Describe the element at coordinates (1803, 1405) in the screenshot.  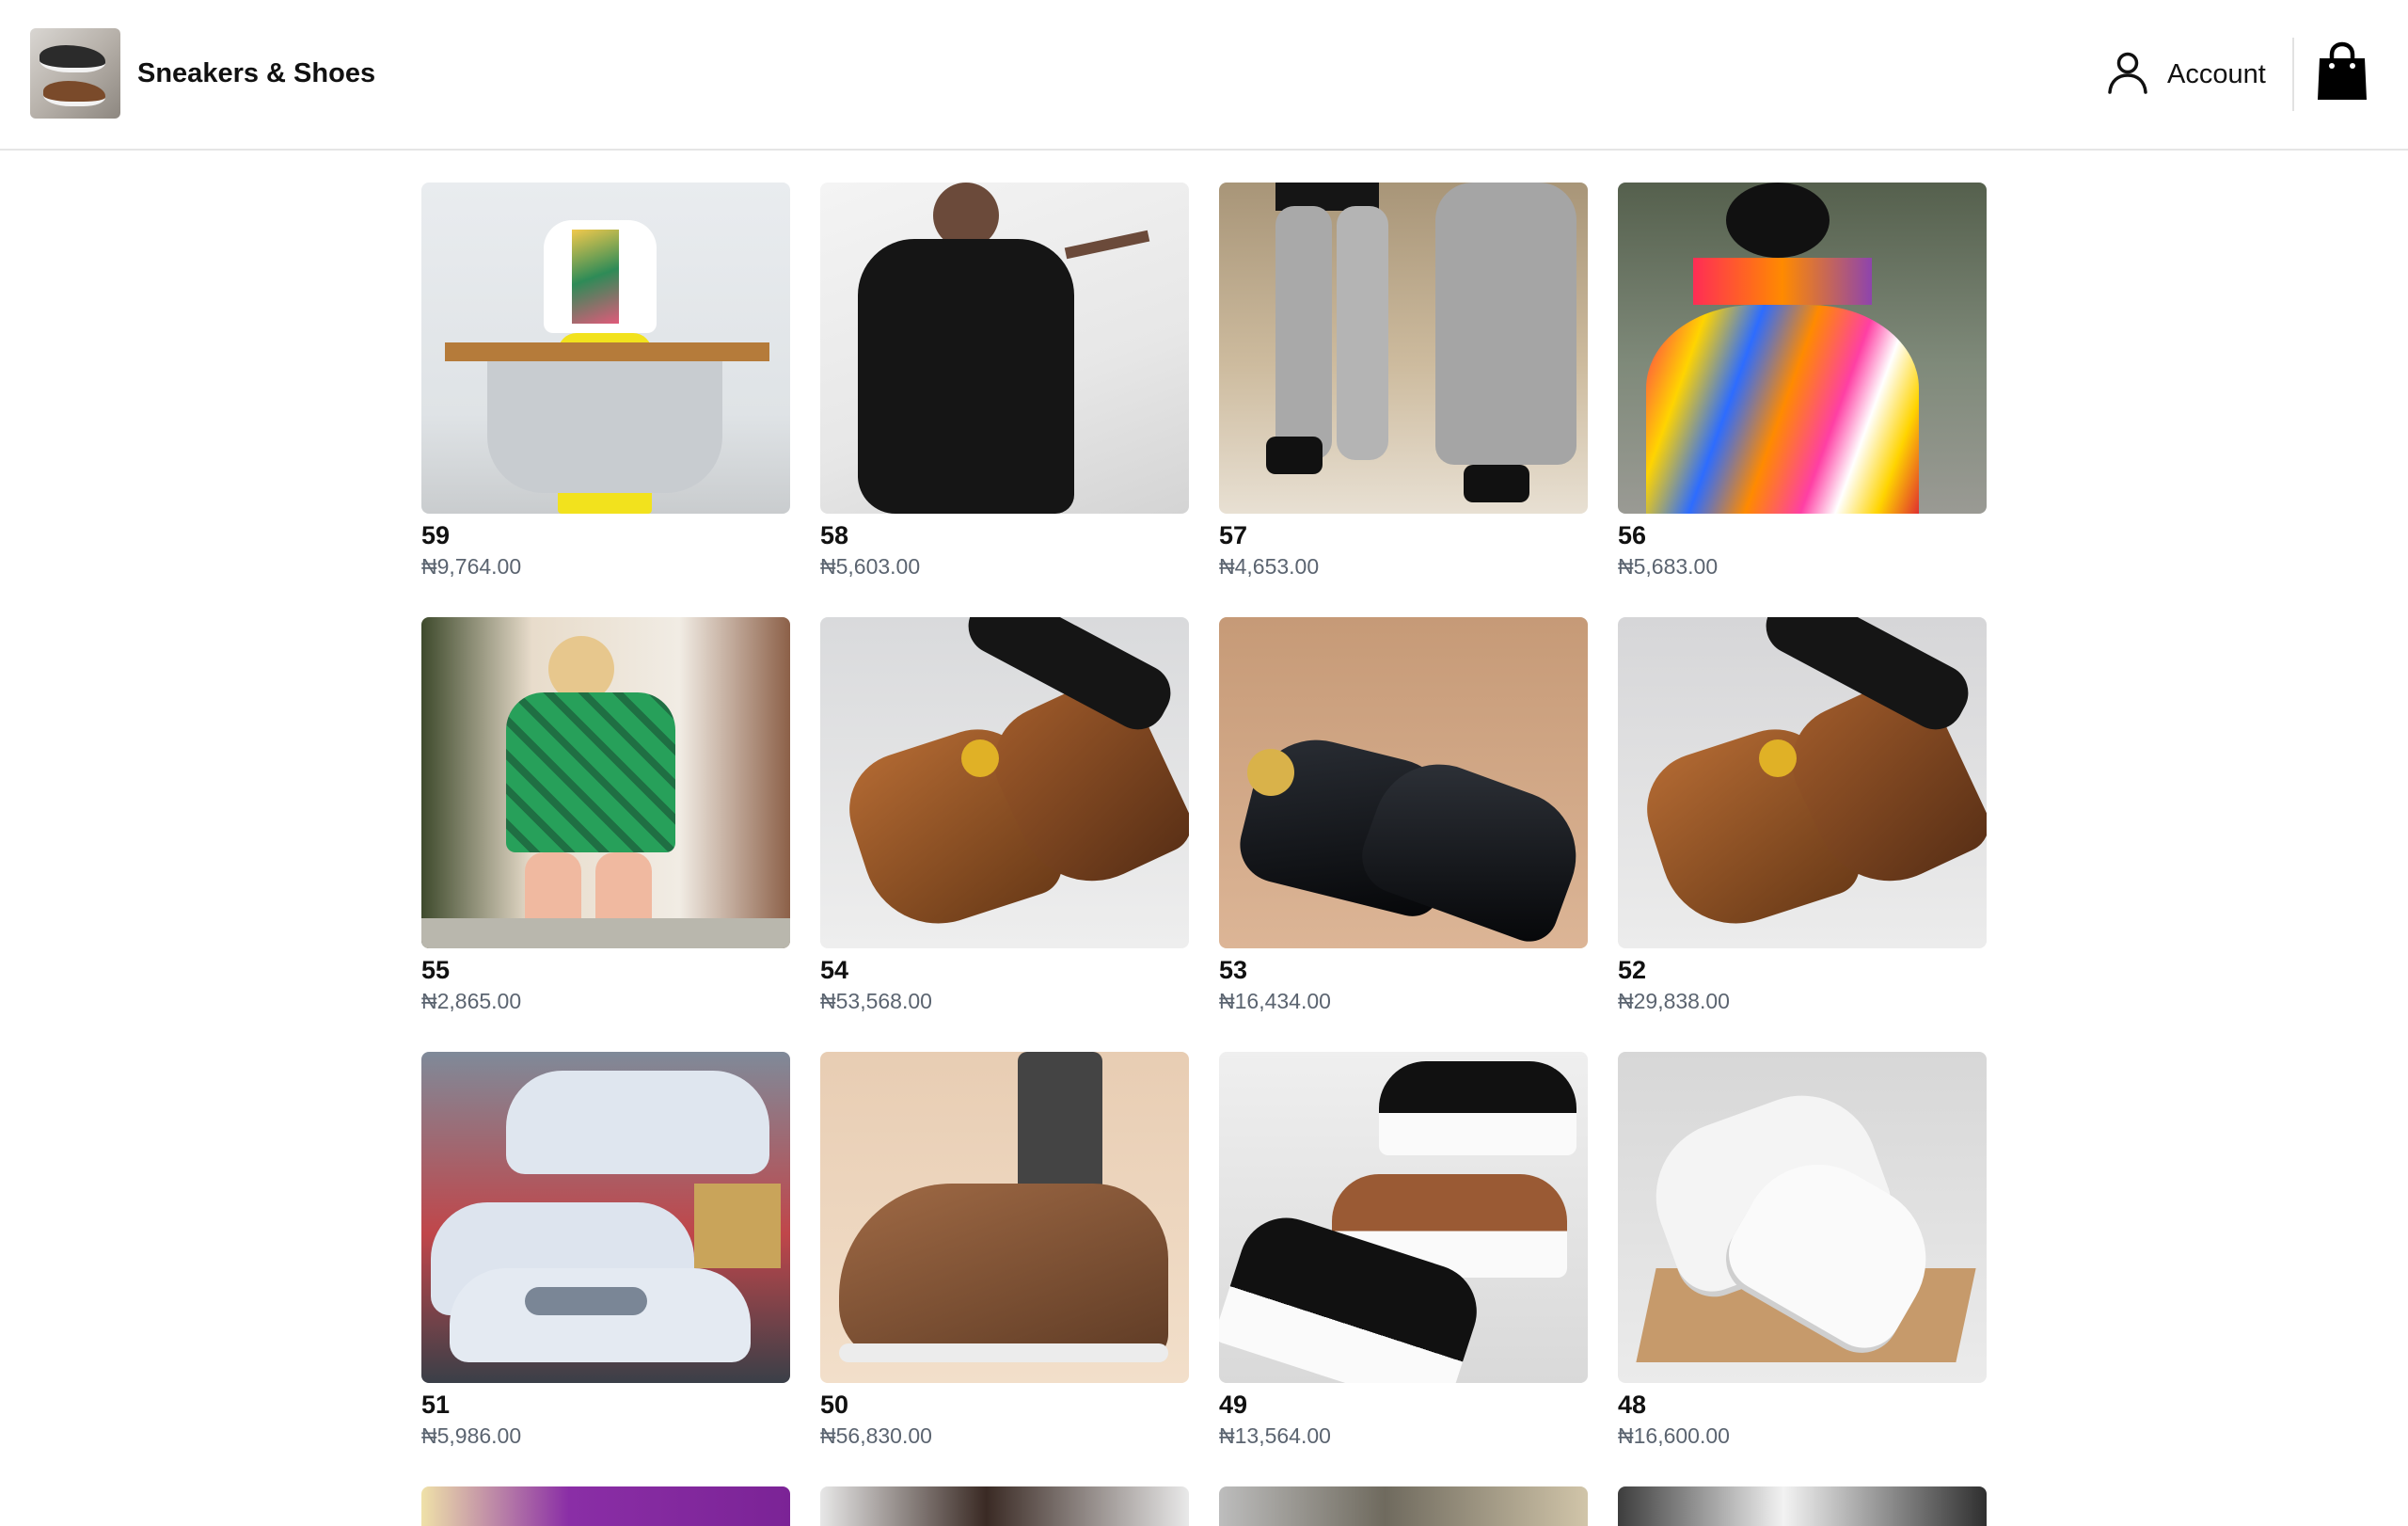
I see `product-title: 48` at that location.